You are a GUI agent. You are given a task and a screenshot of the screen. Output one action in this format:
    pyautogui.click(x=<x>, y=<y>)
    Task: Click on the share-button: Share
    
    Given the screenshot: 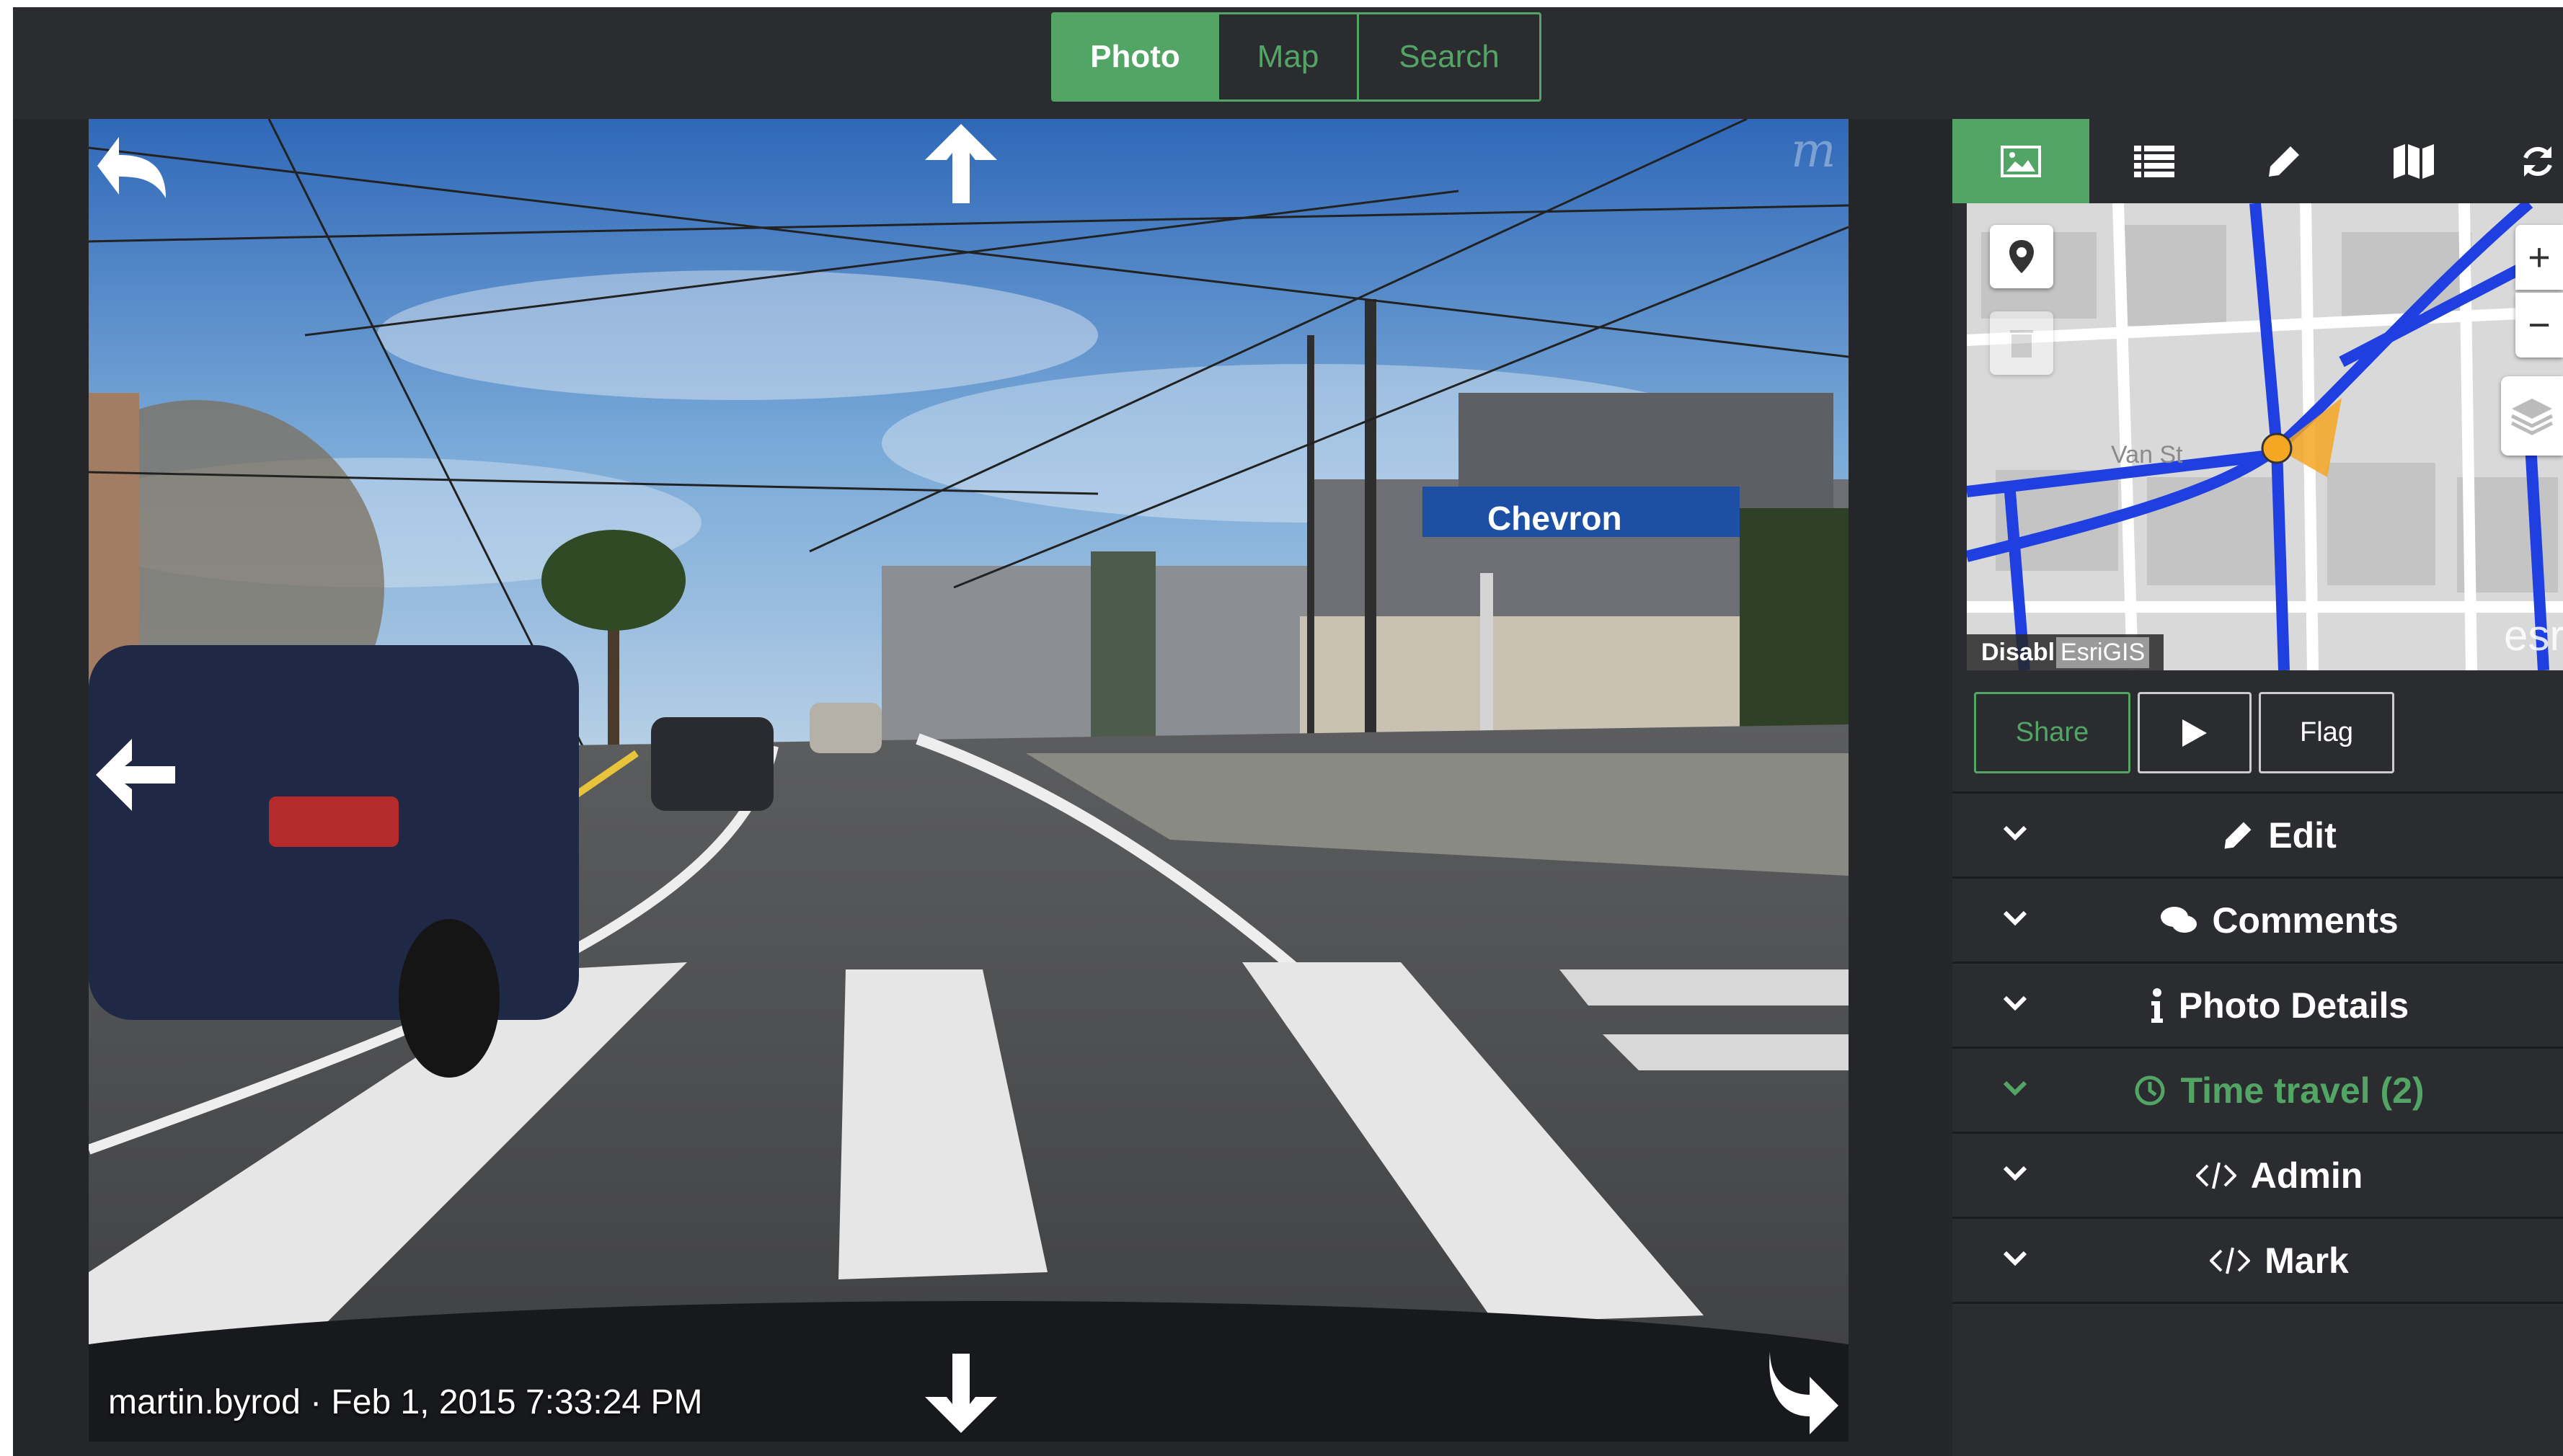 What is the action you would take?
    pyautogui.click(x=2052, y=732)
    